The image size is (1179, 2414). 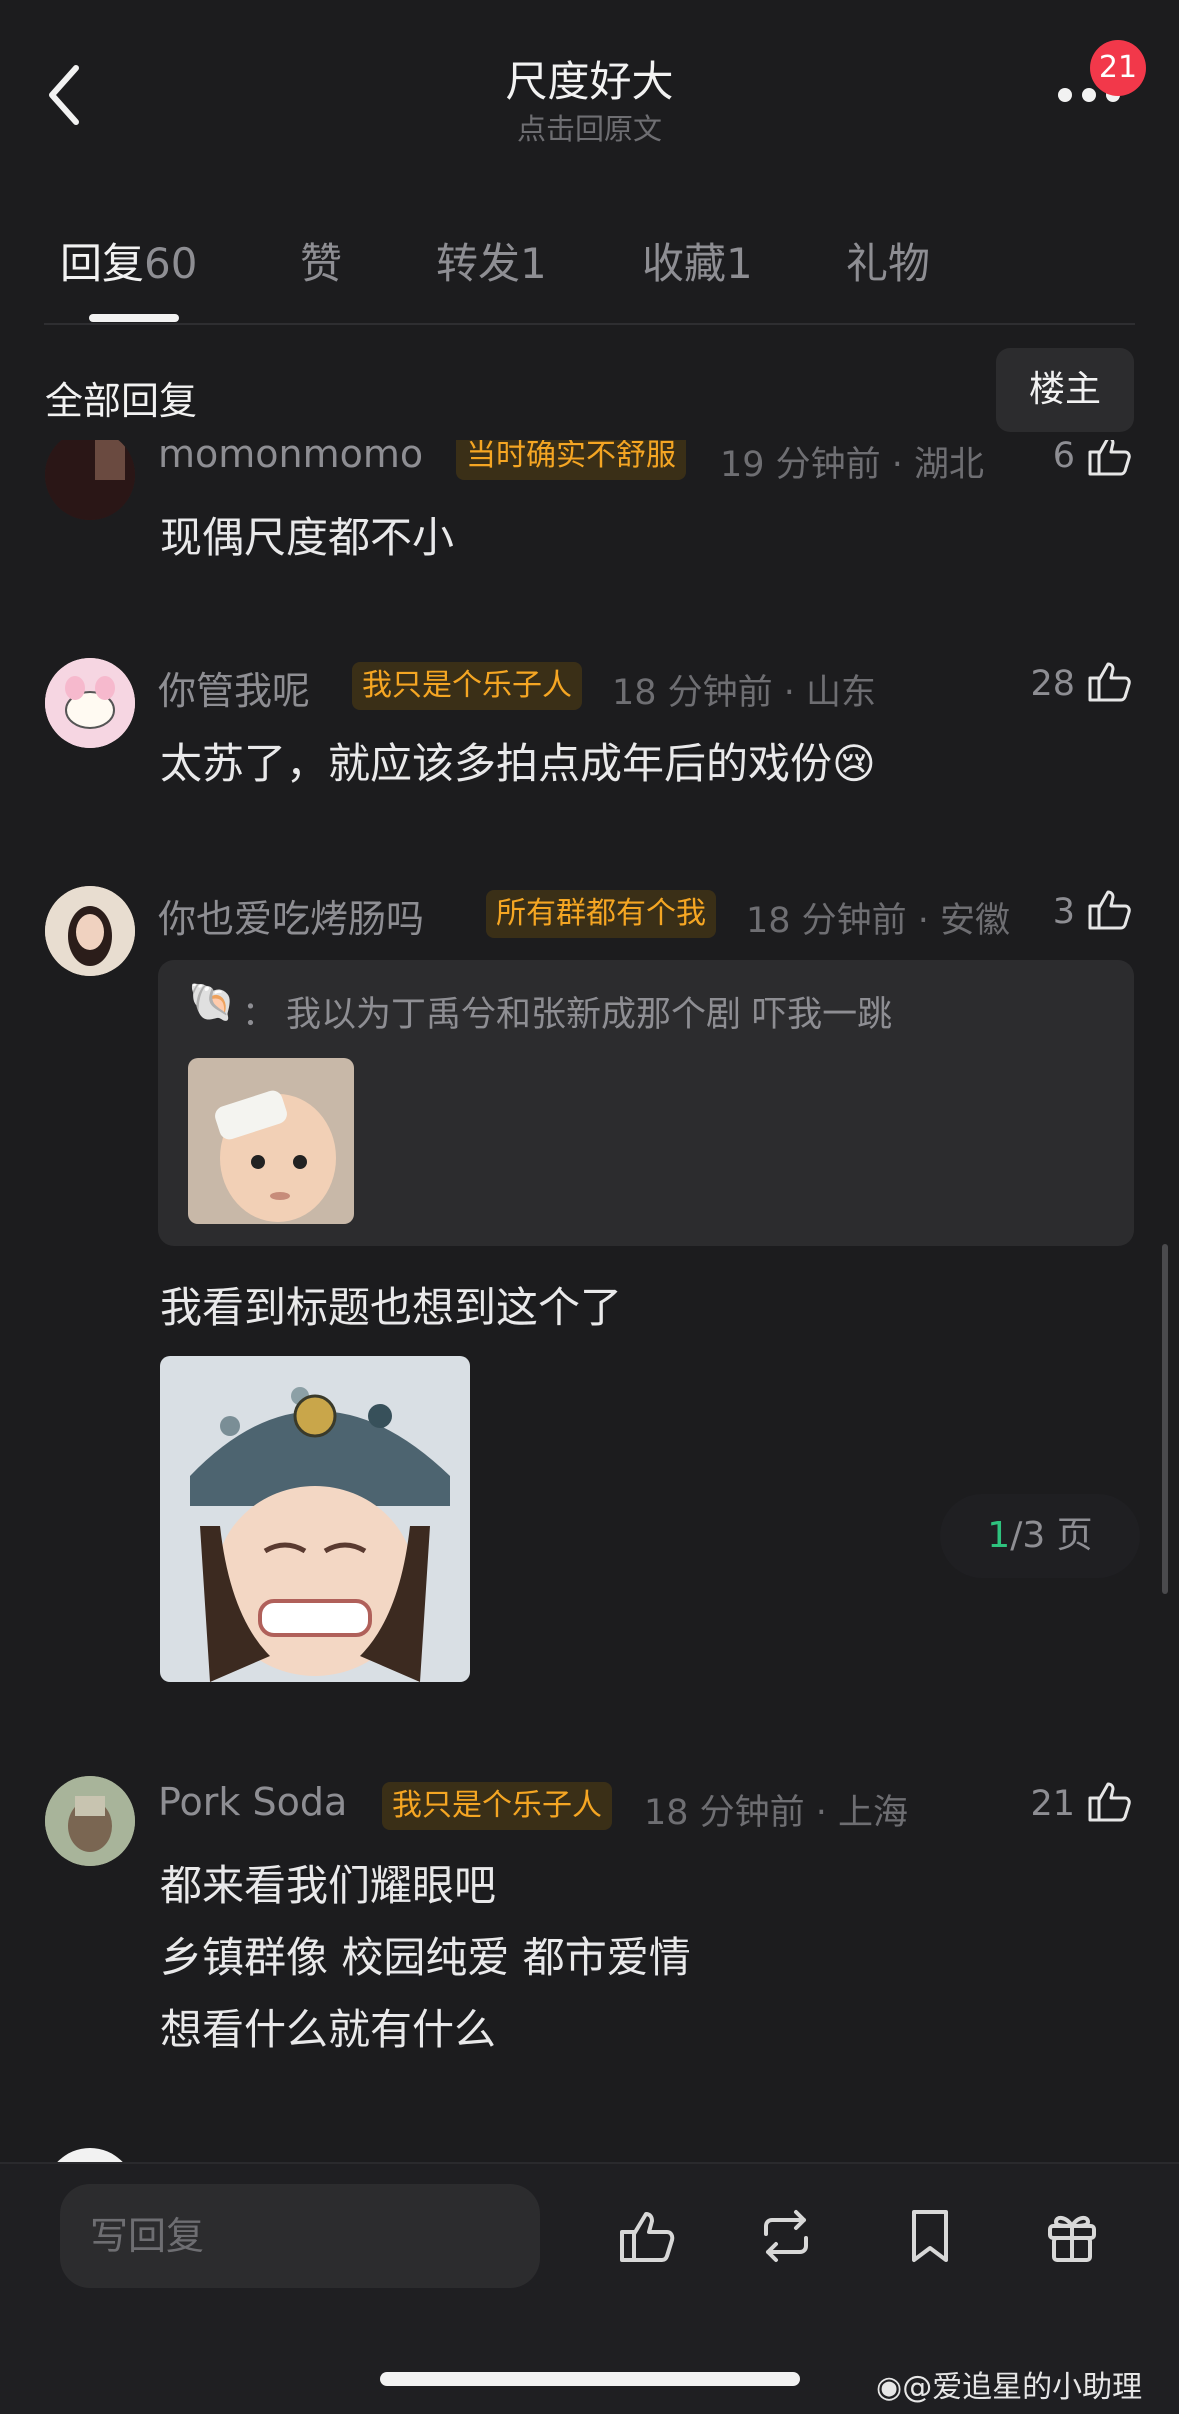 I want to click on like-count: 21, so click(x=1052, y=1804).